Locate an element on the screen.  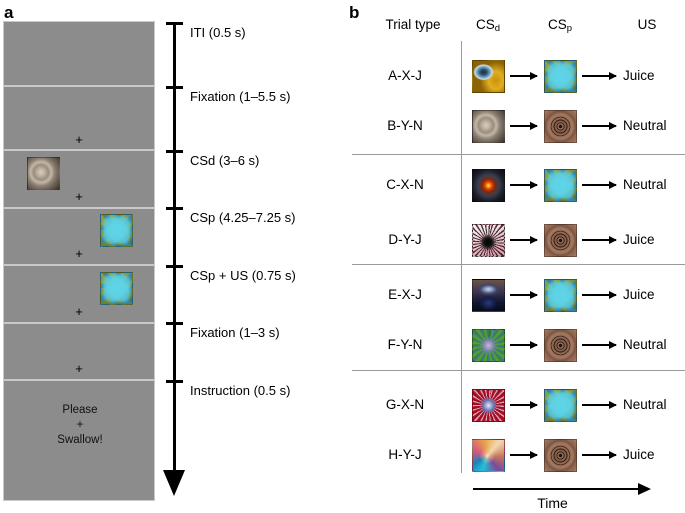
time-axis-label: Time is located at coordinates (552, 503).